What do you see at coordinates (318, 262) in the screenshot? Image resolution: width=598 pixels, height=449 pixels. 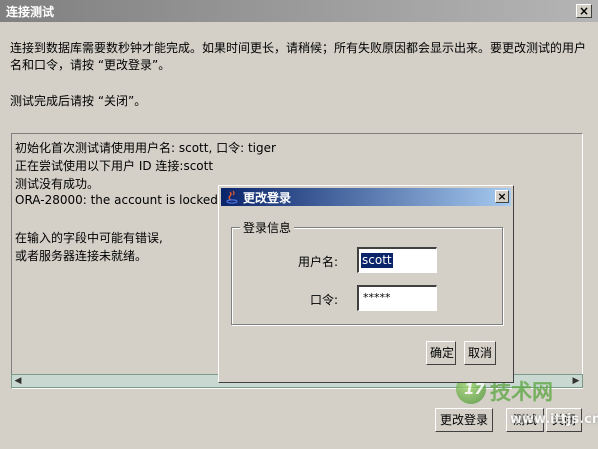 I see `username-label: 用户名:` at bounding box center [318, 262].